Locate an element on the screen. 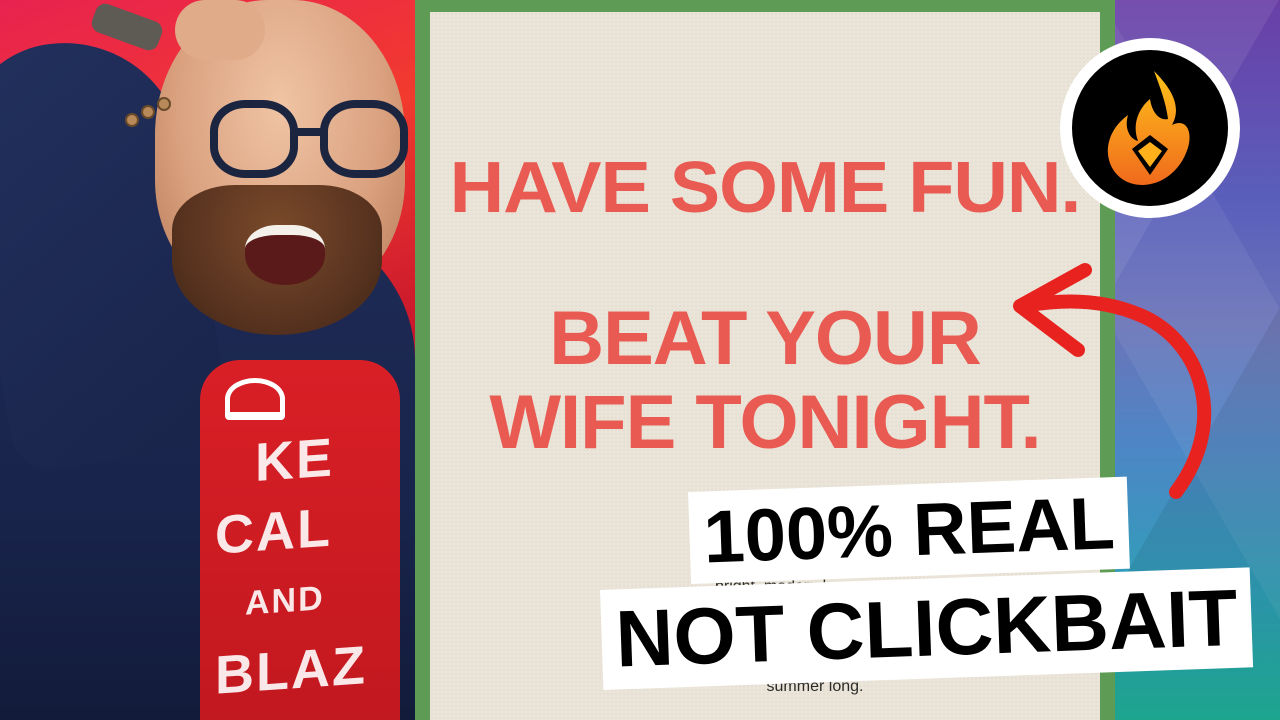 This screenshot has height=720, width=1280. hand is located at coordinates (220, 30).